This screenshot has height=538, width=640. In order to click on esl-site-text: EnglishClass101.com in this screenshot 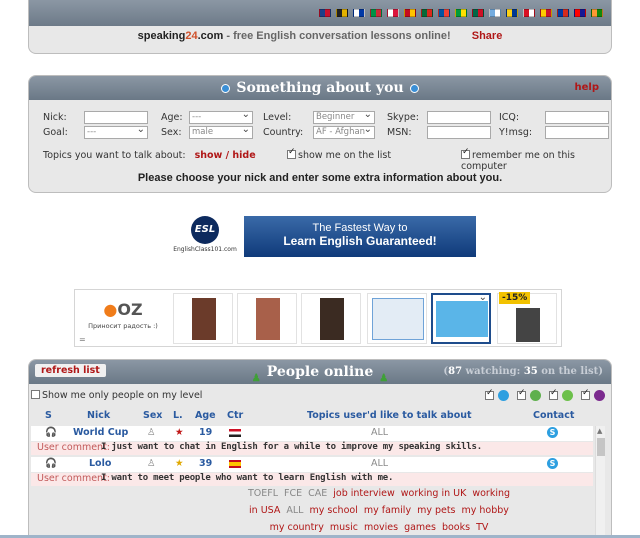, I will do `click(205, 249)`.